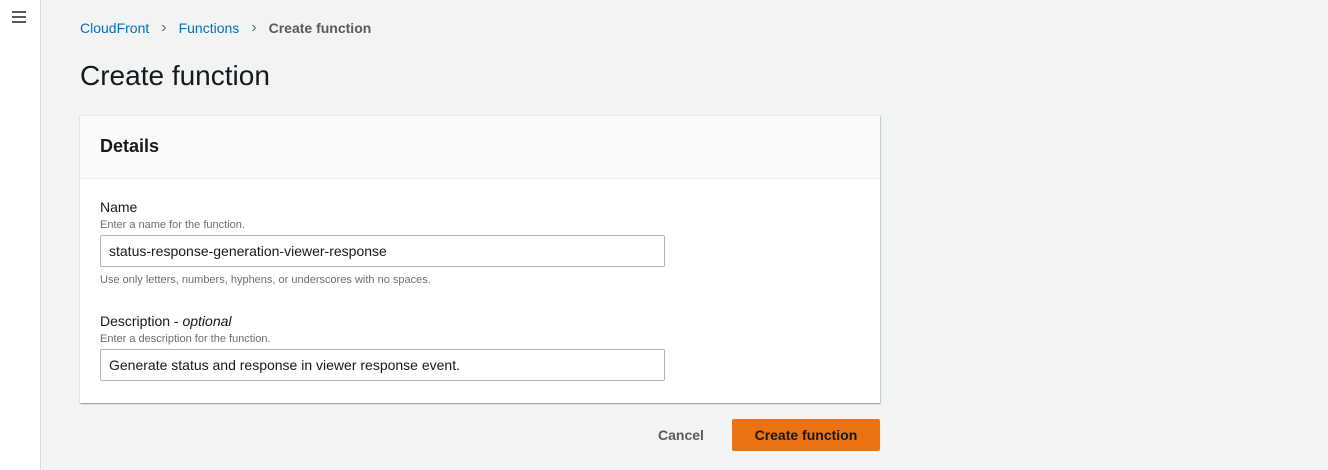 This screenshot has width=1328, height=470. Describe the element at coordinates (185, 339) in the screenshot. I see `description-help: Enter a description for the function.` at that location.